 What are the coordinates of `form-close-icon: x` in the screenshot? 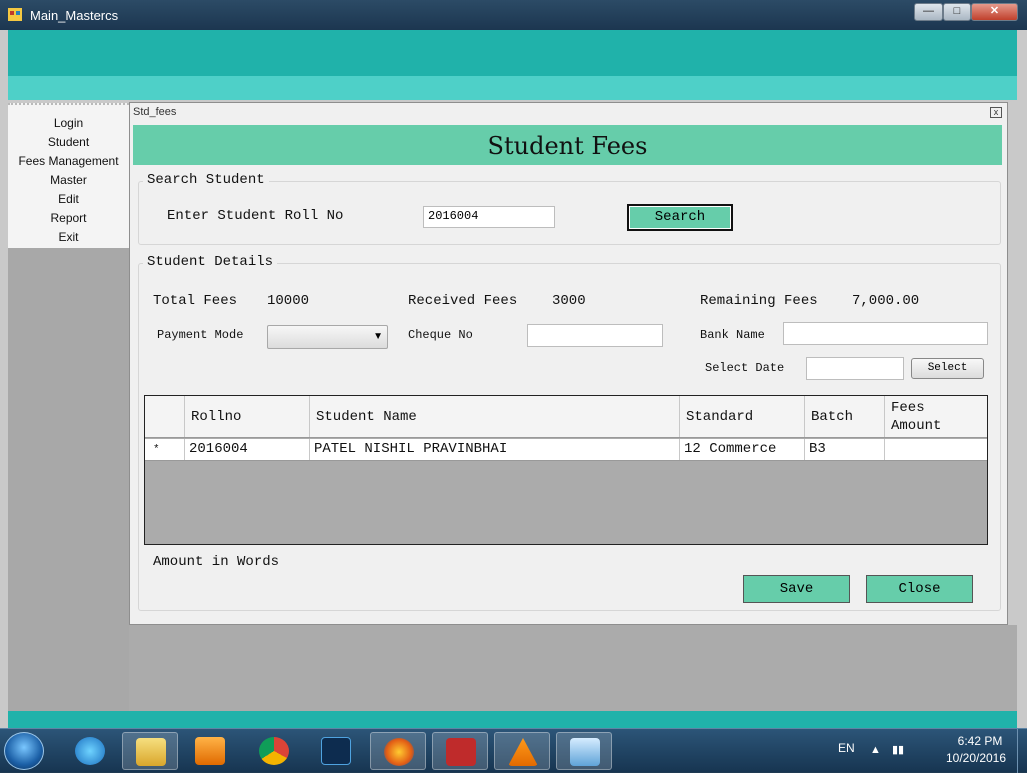 It's located at (996, 112).